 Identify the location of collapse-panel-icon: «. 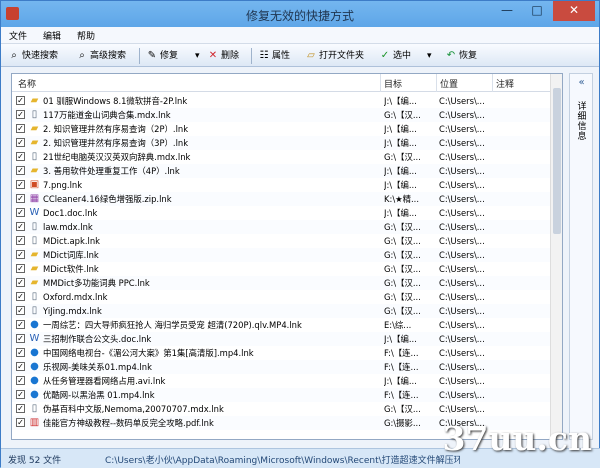
(581, 83).